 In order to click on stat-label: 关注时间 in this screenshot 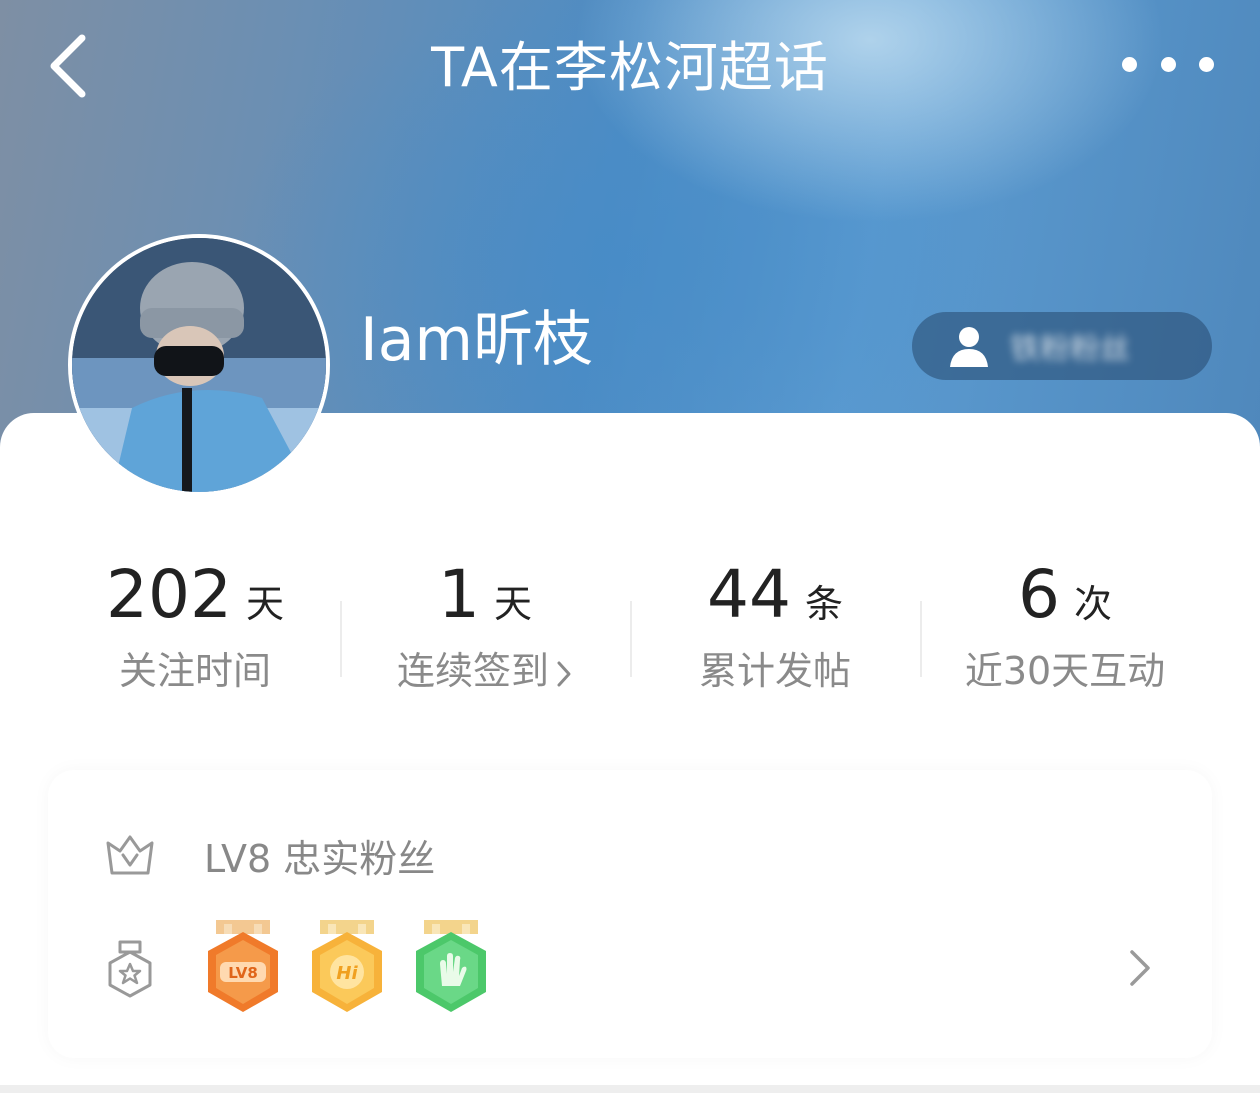, I will do `click(194, 671)`.